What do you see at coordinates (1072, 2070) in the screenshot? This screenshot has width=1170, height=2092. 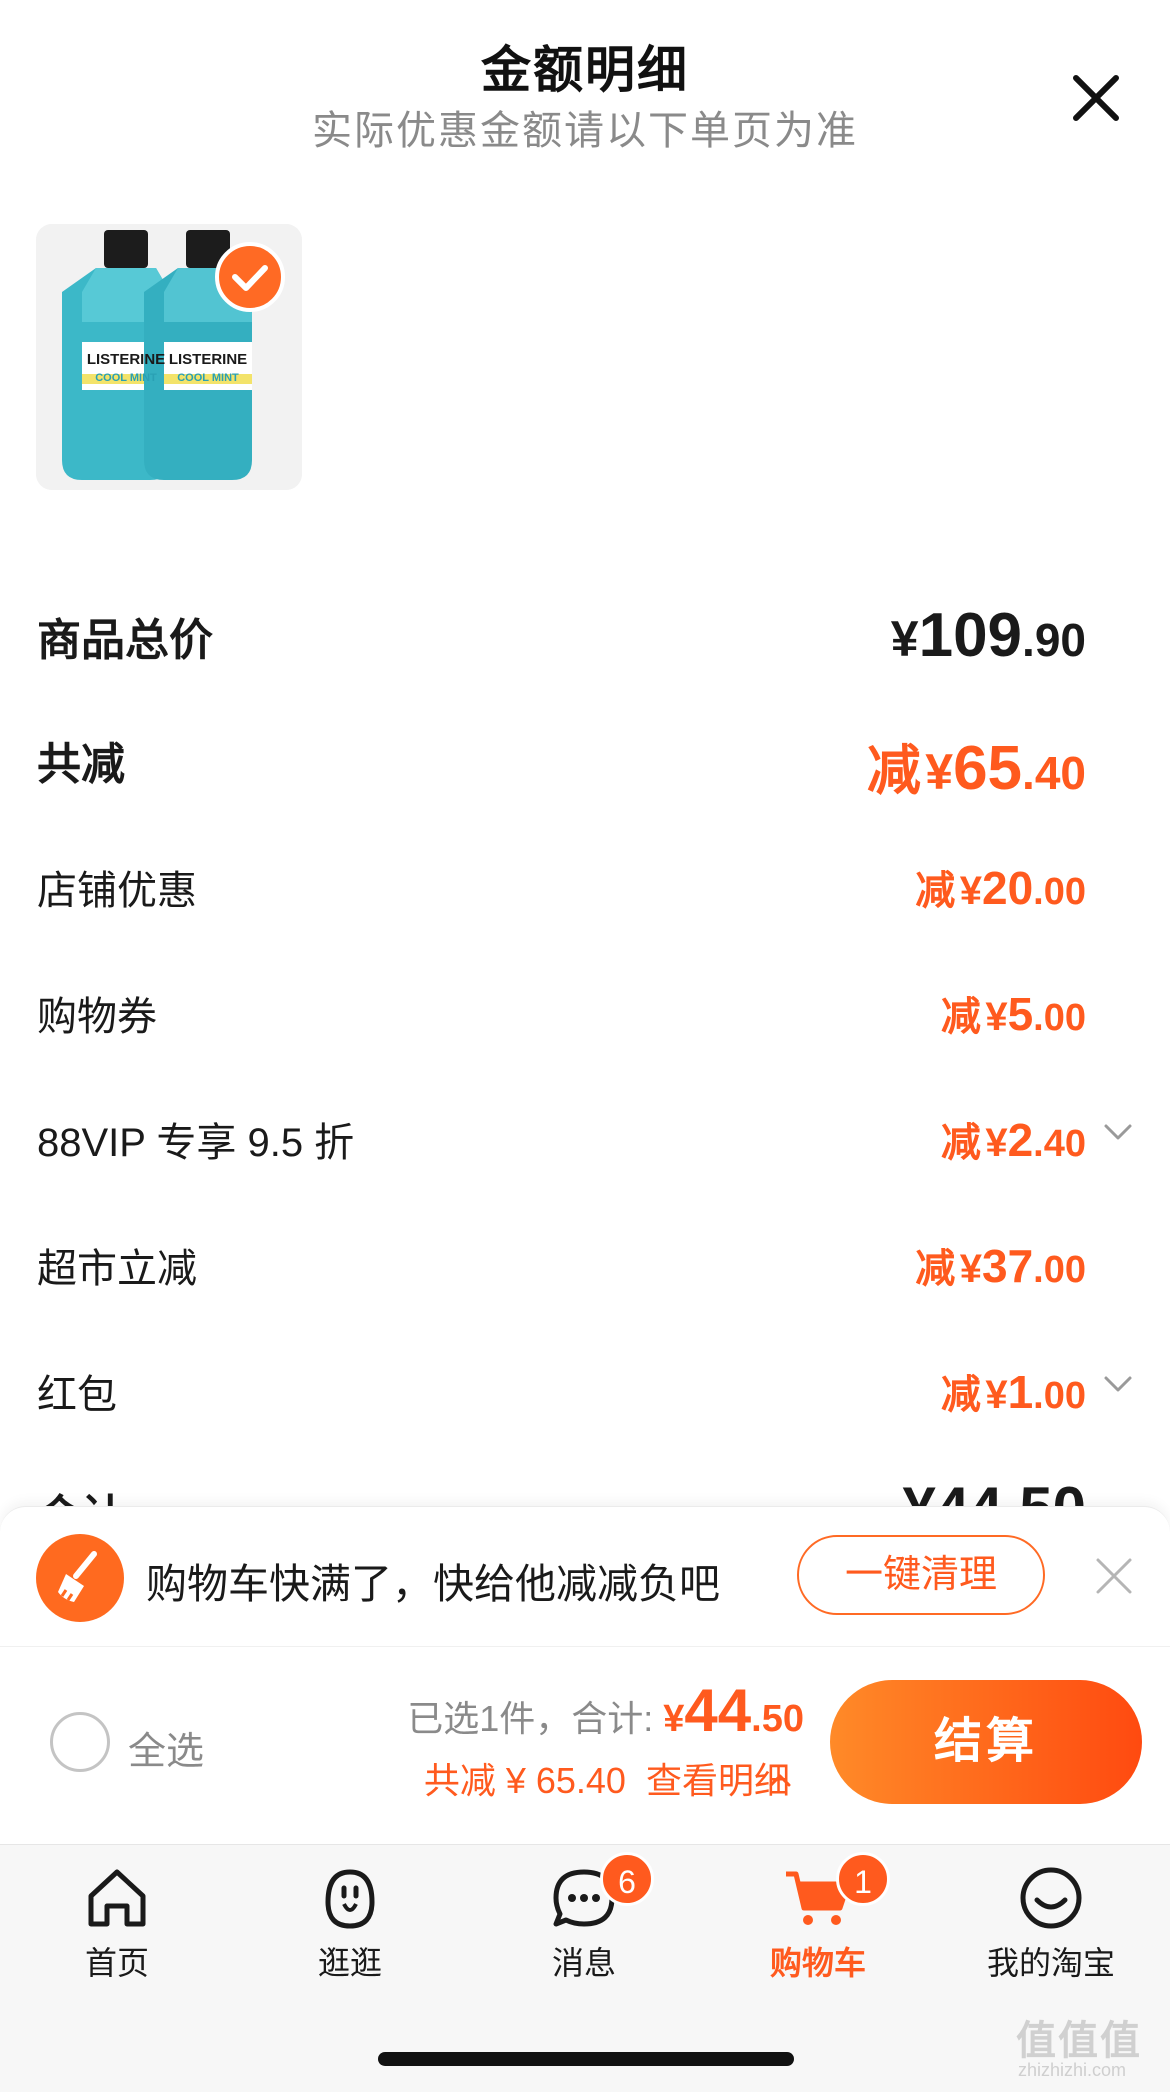 I see `watermark-url: zhizhizhi.com` at bounding box center [1072, 2070].